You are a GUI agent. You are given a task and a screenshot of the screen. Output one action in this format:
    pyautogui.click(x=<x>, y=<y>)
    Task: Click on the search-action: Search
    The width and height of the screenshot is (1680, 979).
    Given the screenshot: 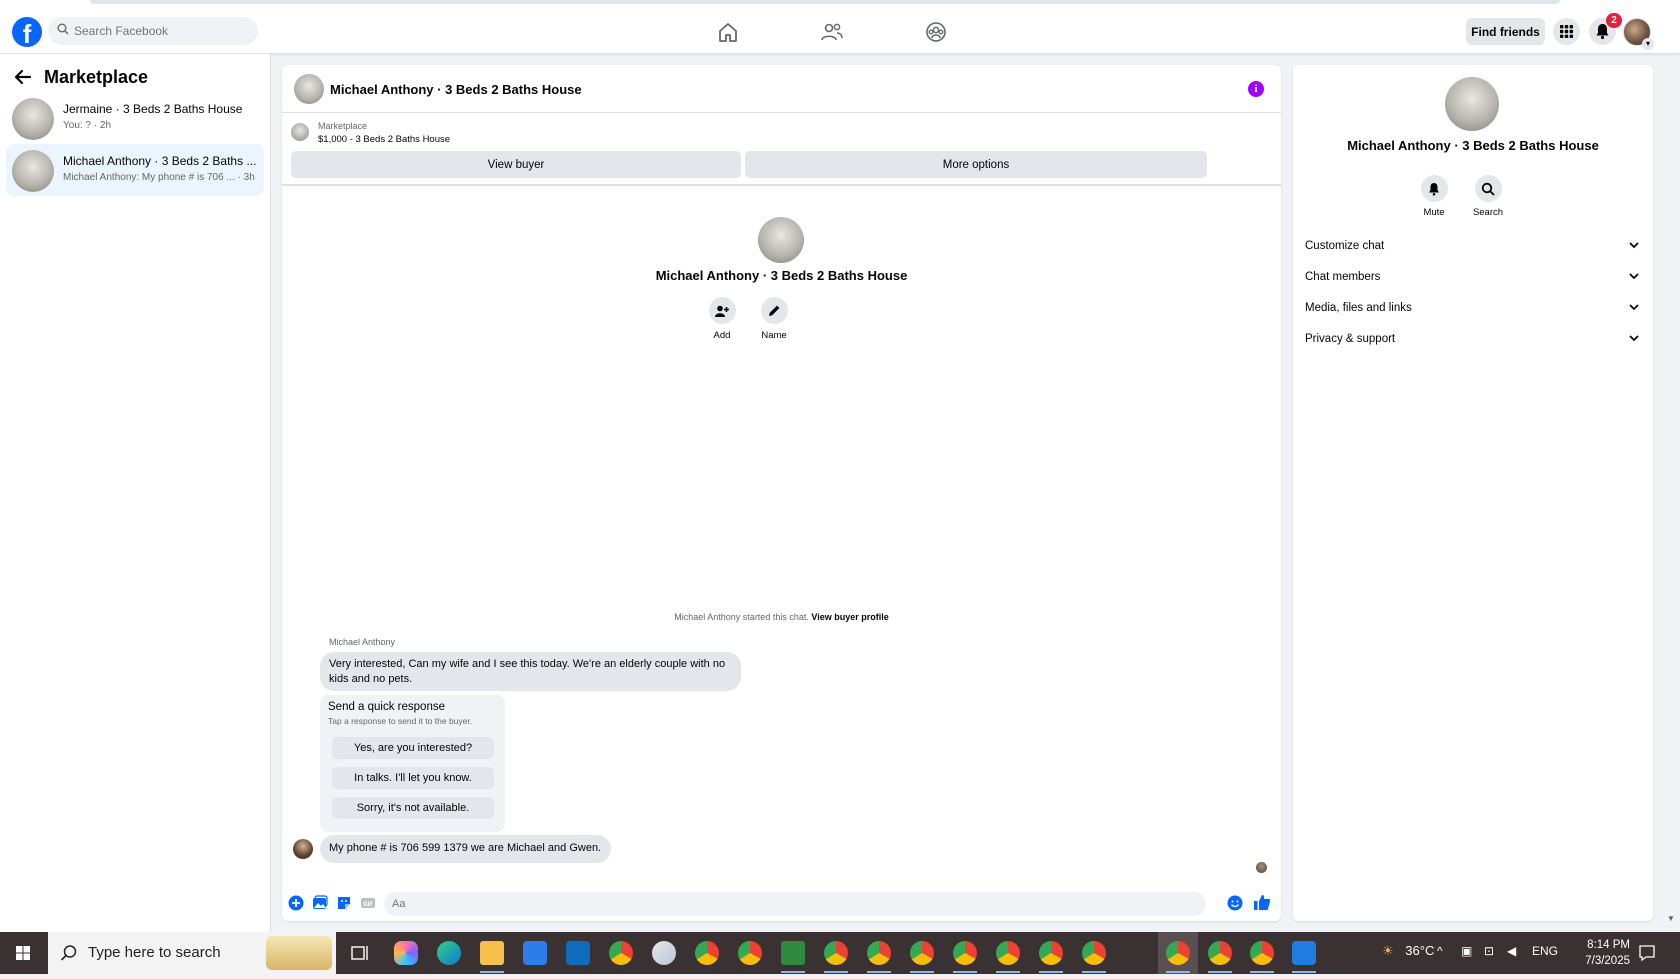 What is the action you would take?
    pyautogui.click(x=1488, y=196)
    